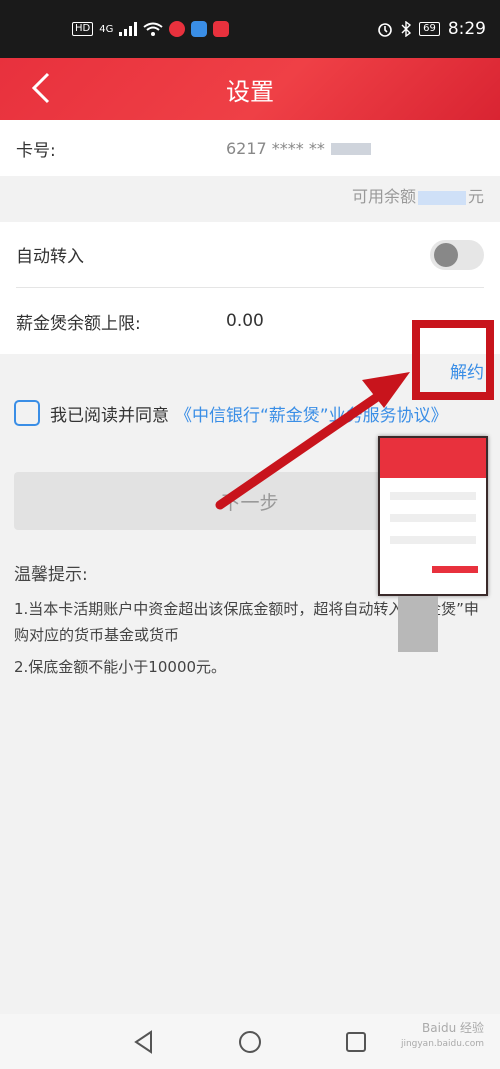 The width and height of the screenshot is (500, 1069). I want to click on bank-app-icon, so click(177, 29).